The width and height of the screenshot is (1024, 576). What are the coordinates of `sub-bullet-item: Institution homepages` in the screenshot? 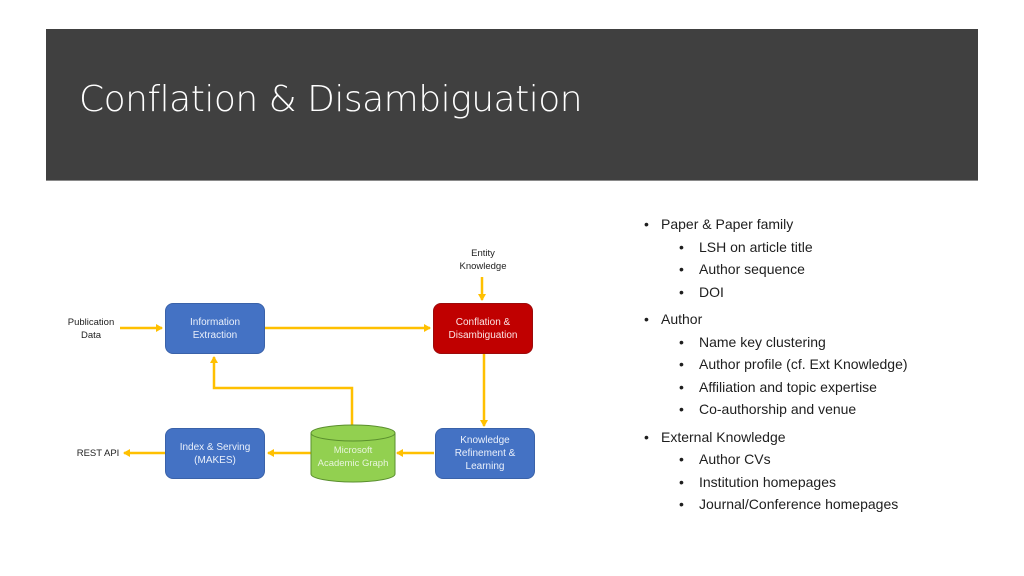 It's located at (776, 482).